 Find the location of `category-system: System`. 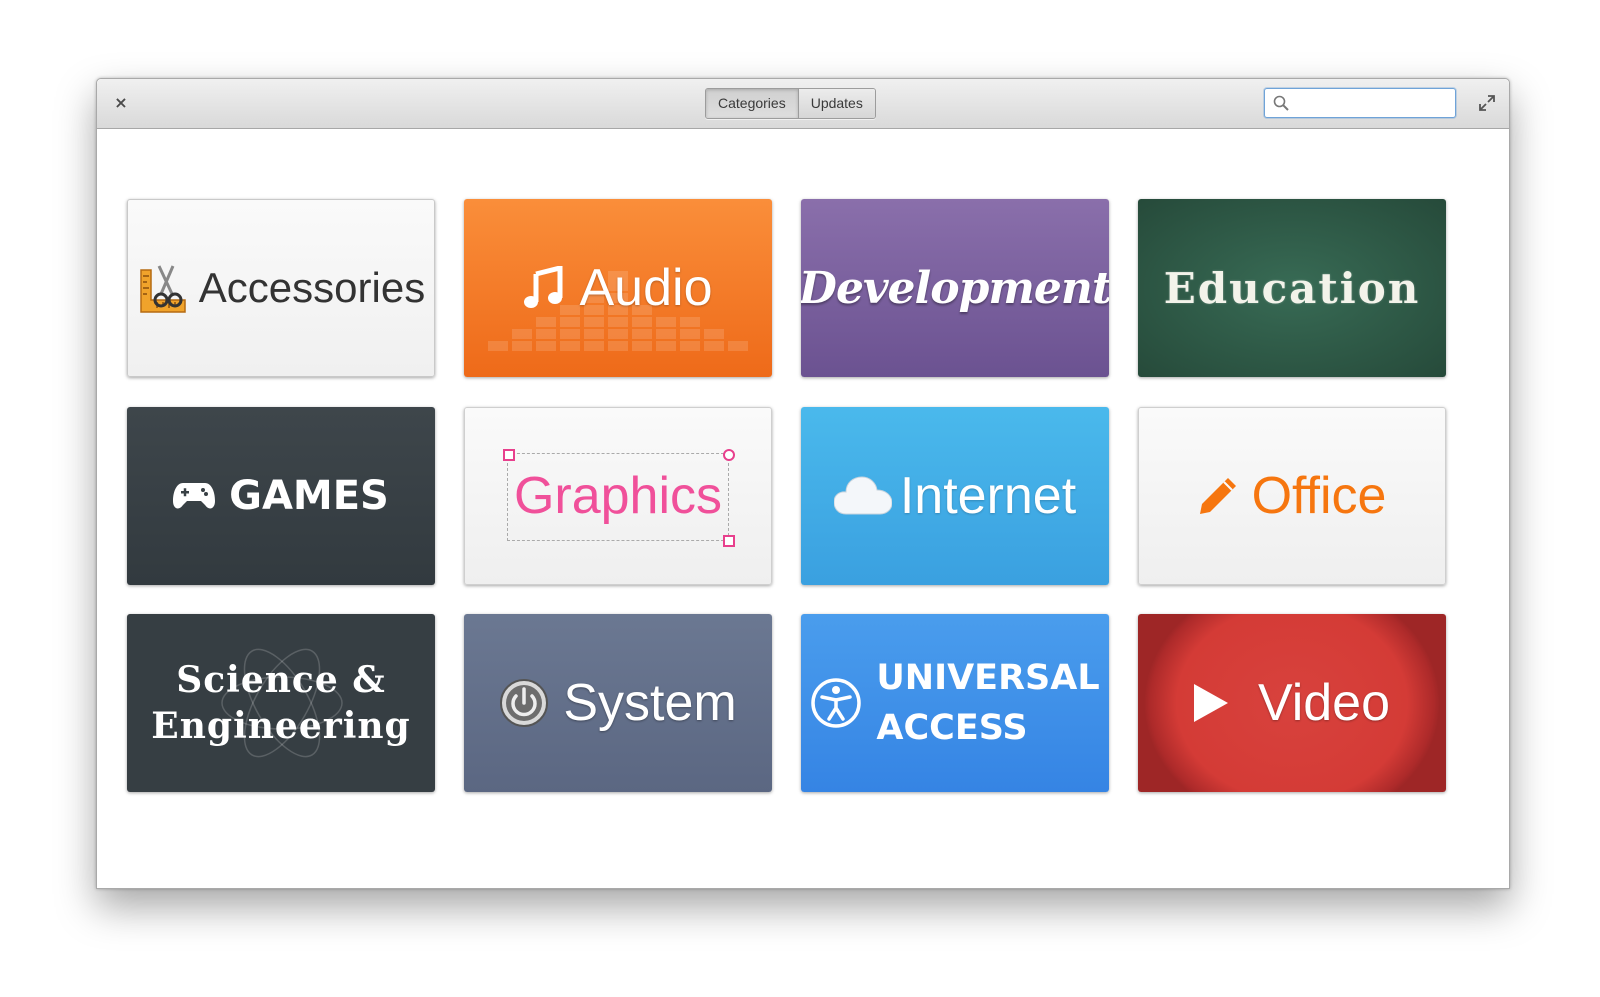

category-system: System is located at coordinates (618, 703).